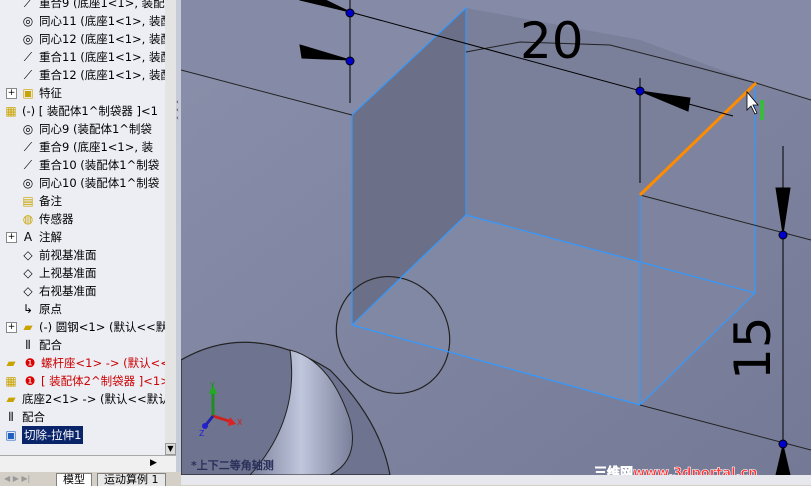 The width and height of the screenshot is (811, 486). What do you see at coordinates (50, 201) in the screenshot?
I see `tree-item-label: 备注` at bounding box center [50, 201].